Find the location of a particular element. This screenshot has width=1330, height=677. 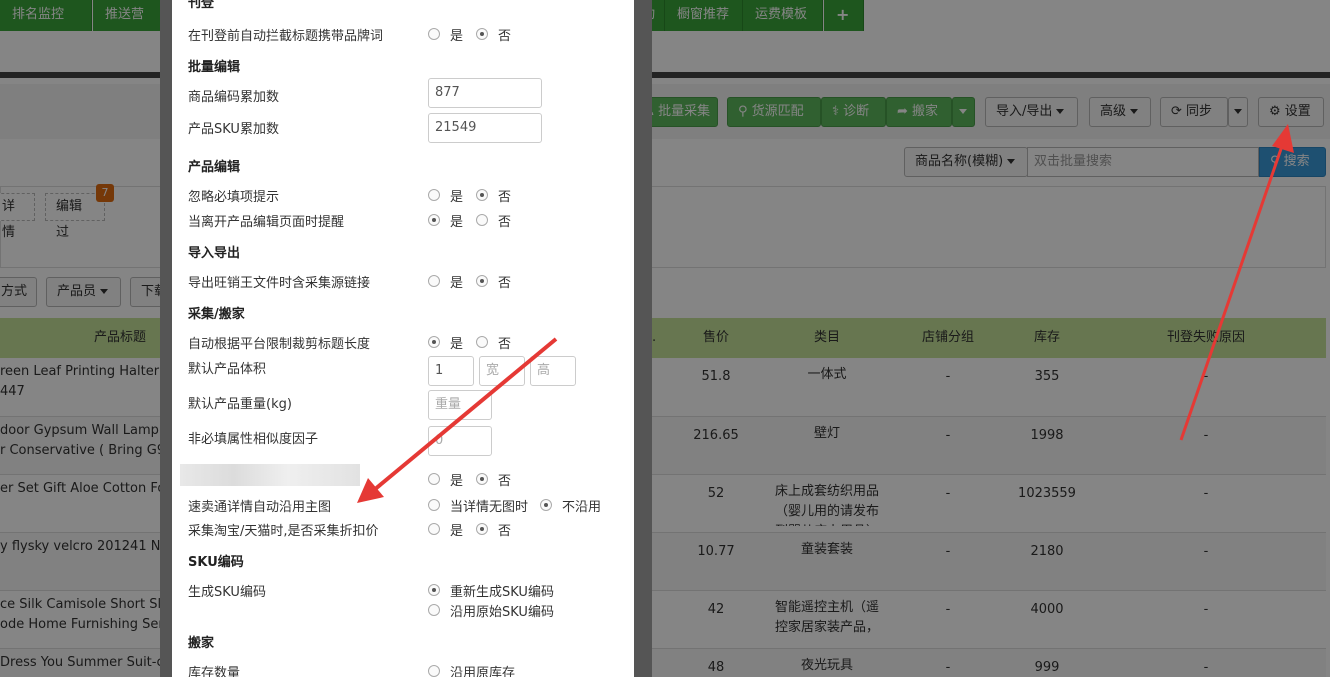

redacted-yes-radio is located at coordinates (434, 479).